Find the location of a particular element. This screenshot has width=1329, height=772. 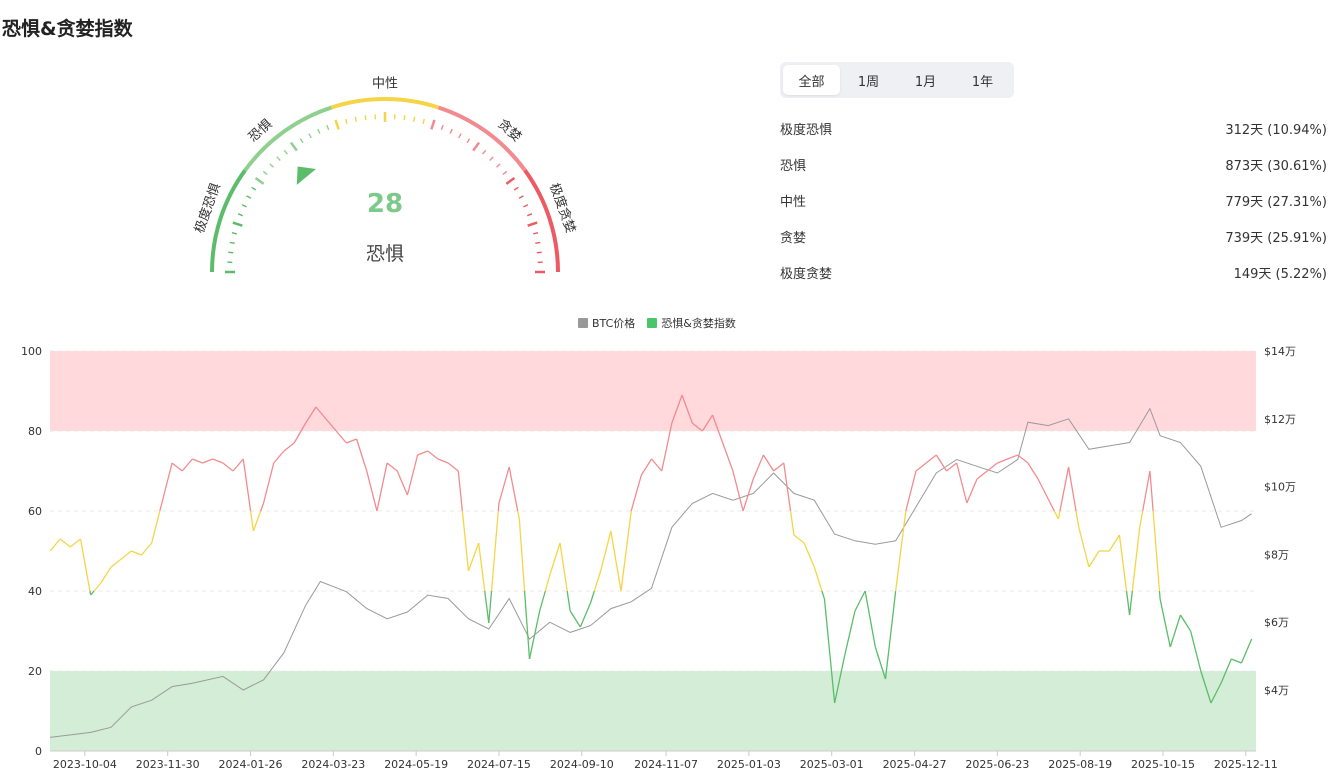

legend-item-btc: BTC价格 is located at coordinates (606, 323).